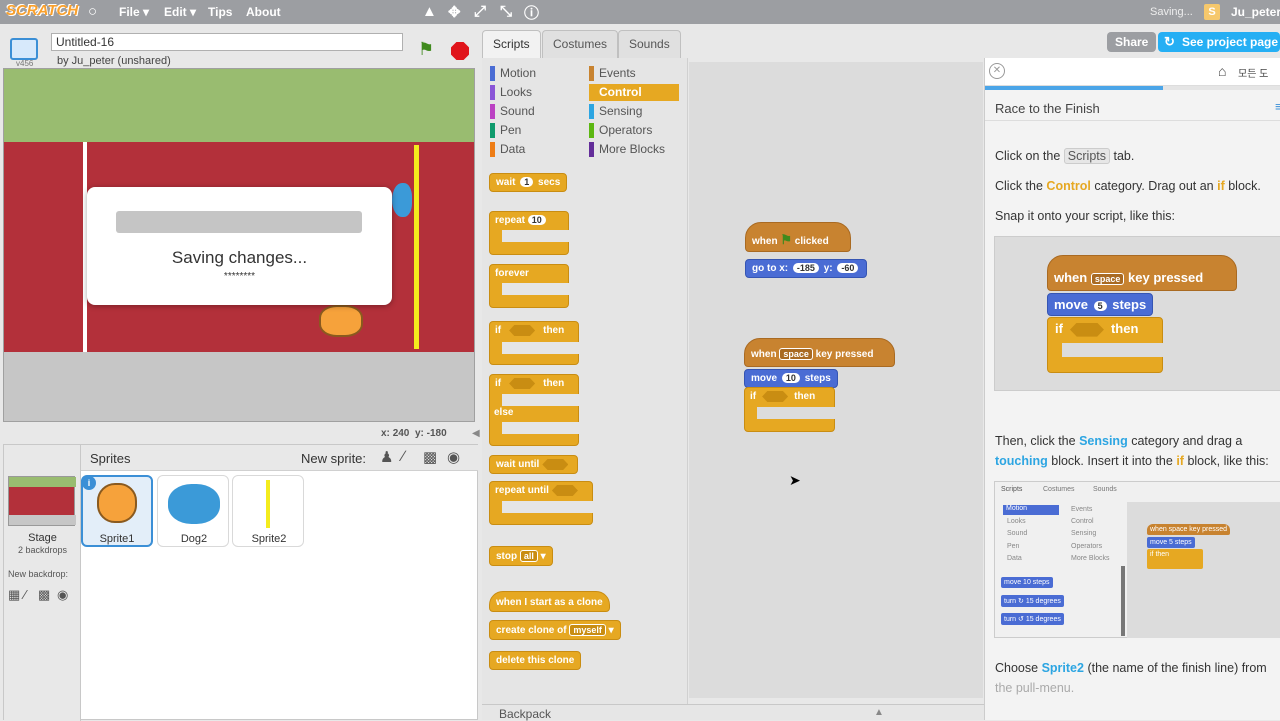  Describe the element at coordinates (117, 503) in the screenshot. I see `cat-thumbnail` at that location.